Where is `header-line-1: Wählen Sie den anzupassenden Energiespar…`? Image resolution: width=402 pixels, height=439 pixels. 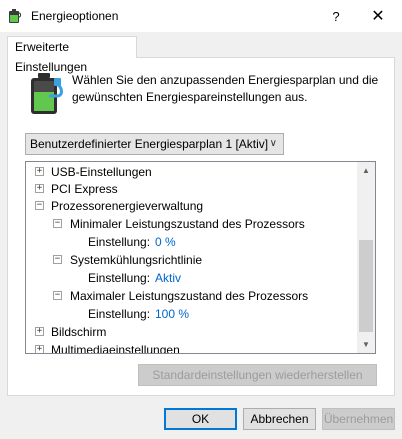 header-line-1: Wählen Sie den anzupassenden Energiespar… is located at coordinates (225, 80).